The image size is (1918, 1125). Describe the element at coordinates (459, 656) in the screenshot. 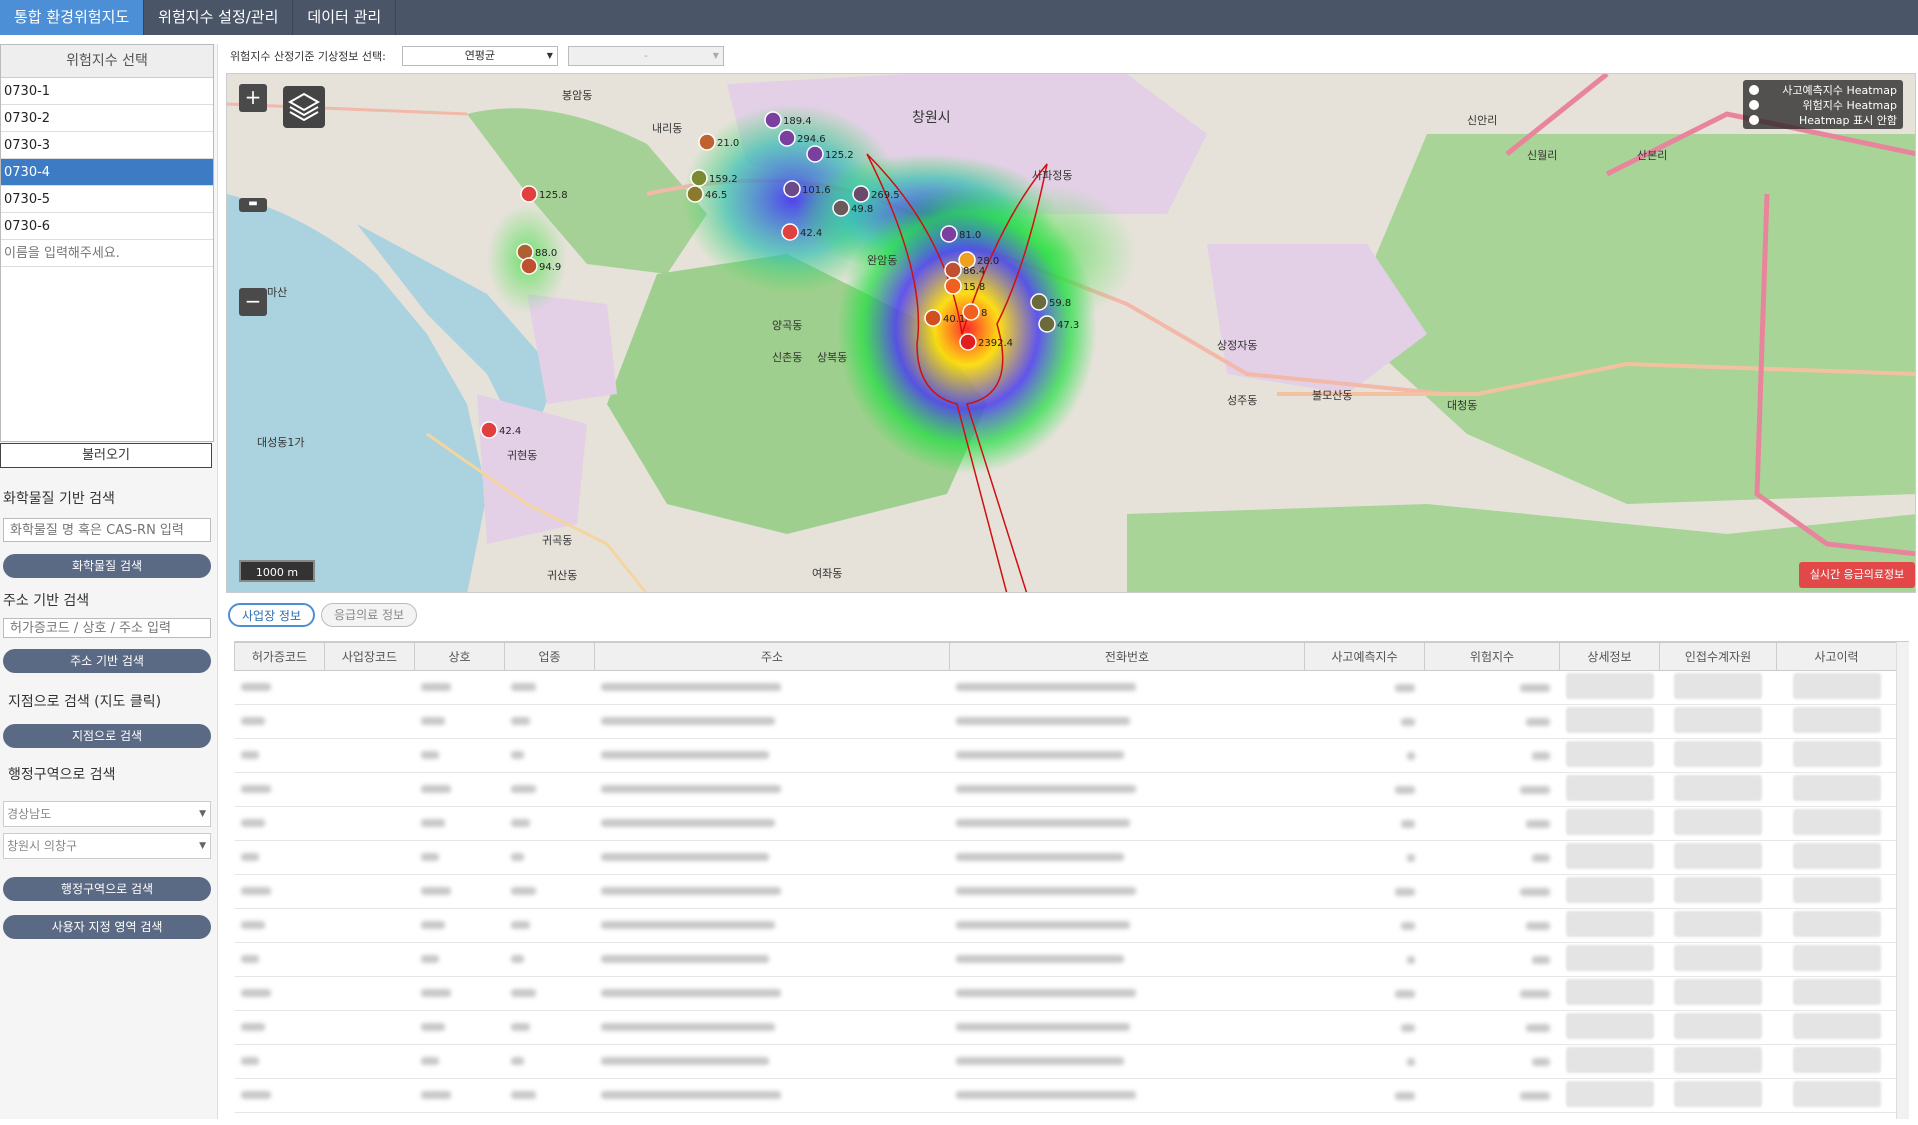

I see `column-header: 상호` at that location.